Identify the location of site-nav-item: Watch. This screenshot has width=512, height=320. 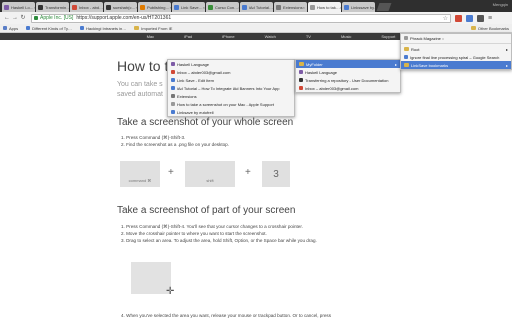
(270, 36).